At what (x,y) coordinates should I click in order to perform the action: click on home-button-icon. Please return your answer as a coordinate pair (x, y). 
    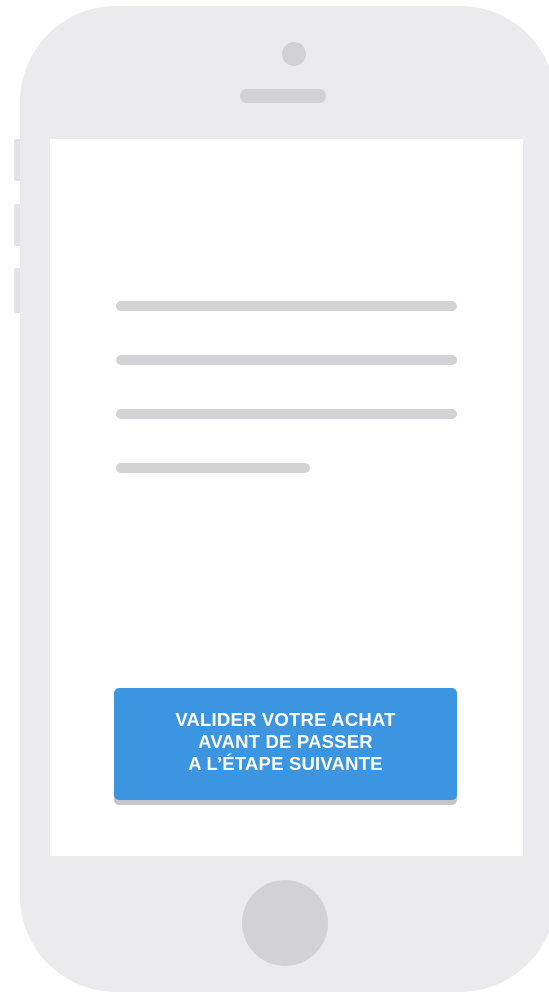
    Looking at the image, I should click on (285, 923).